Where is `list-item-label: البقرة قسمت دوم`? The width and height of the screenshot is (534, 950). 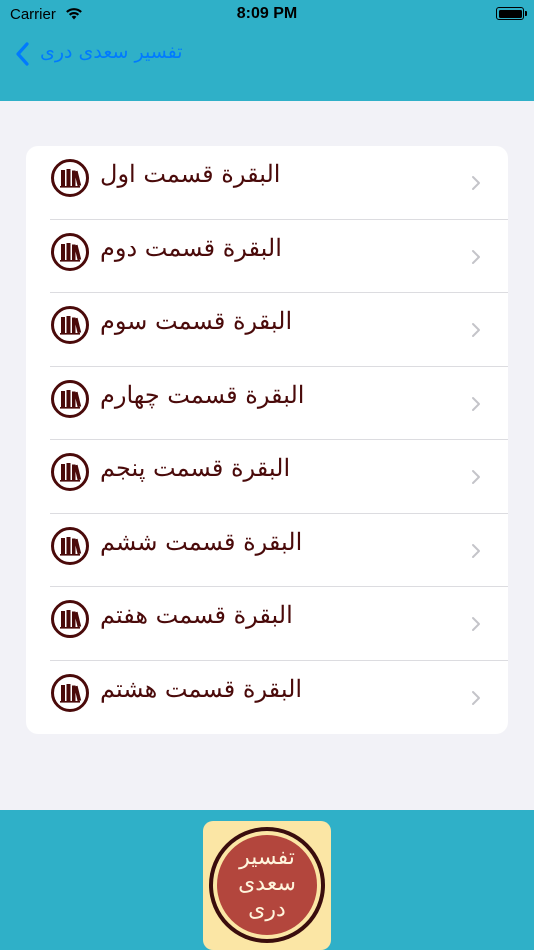 list-item-label: البقرة قسمت دوم is located at coordinates (191, 247).